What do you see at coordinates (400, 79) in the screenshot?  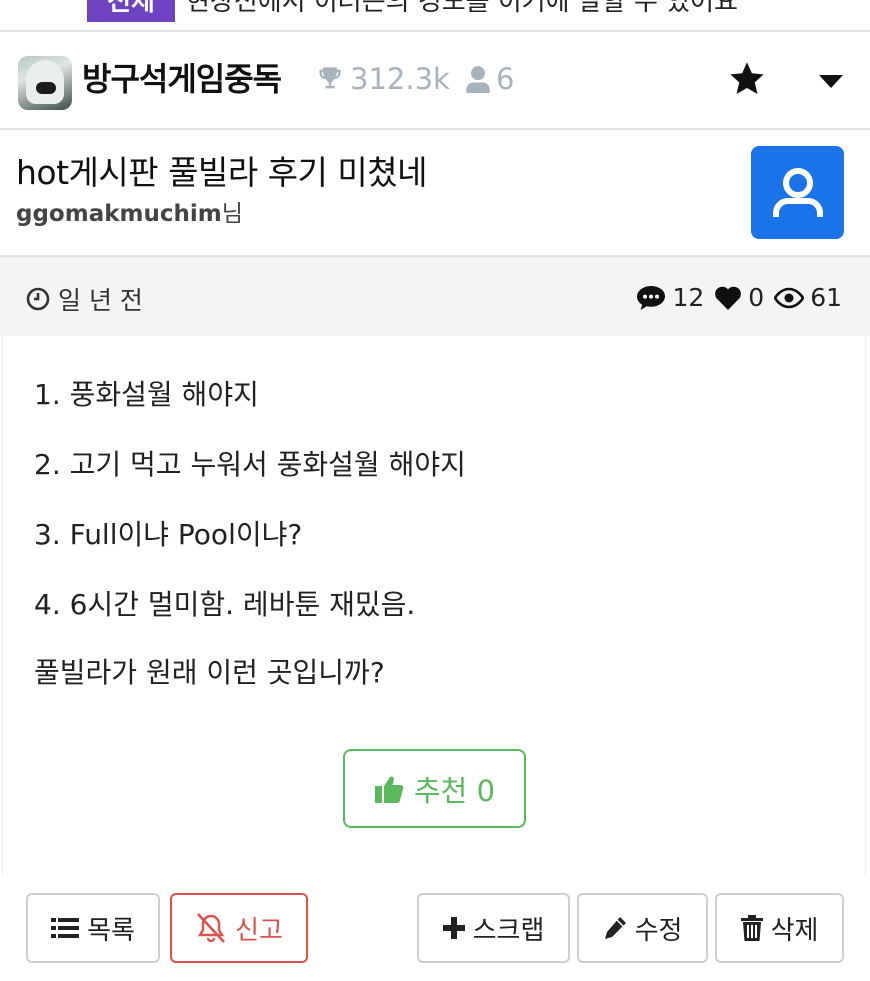 I see `trophy-count: 312.3k` at bounding box center [400, 79].